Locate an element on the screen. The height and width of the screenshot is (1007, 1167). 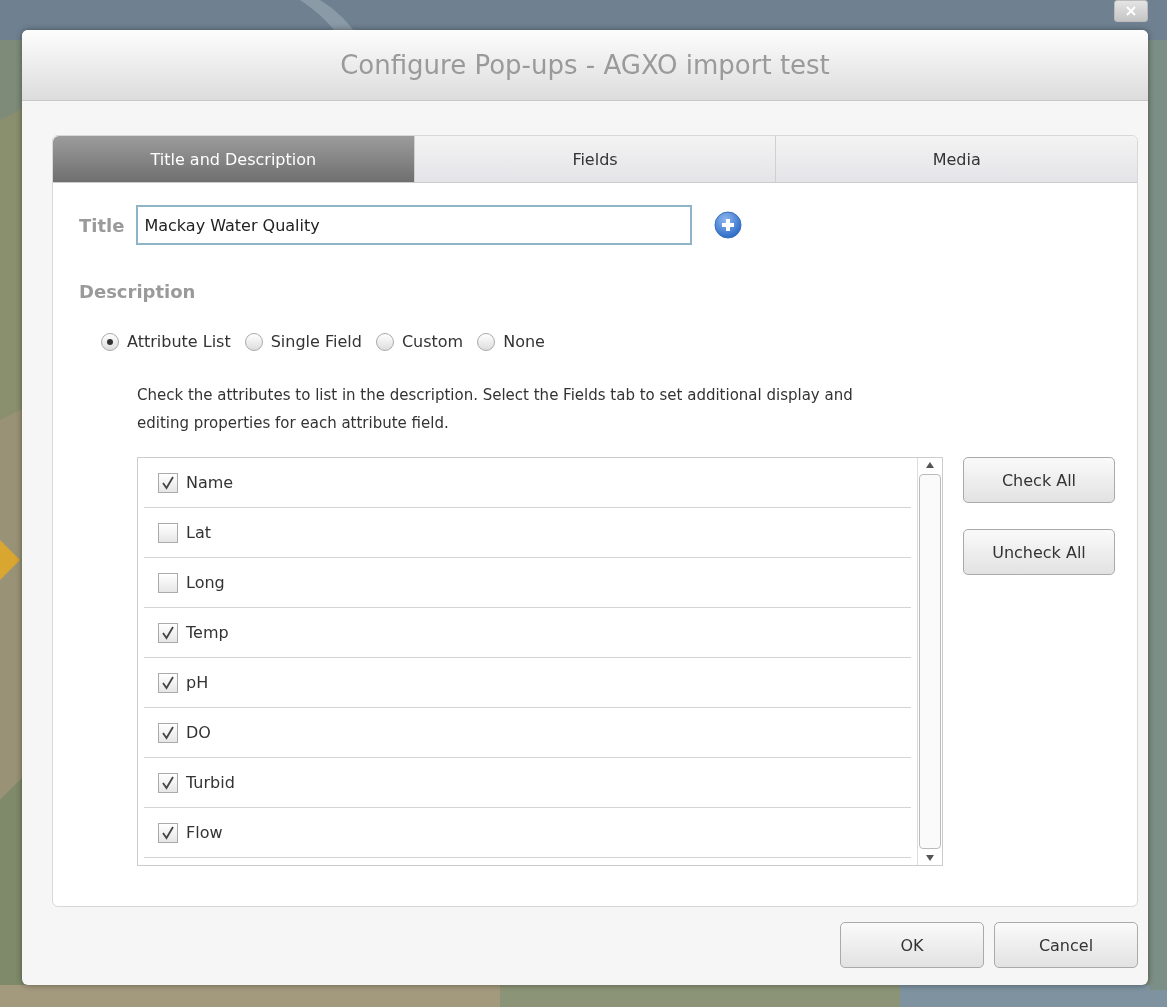
attribute-name: Temp is located at coordinates (207, 632).